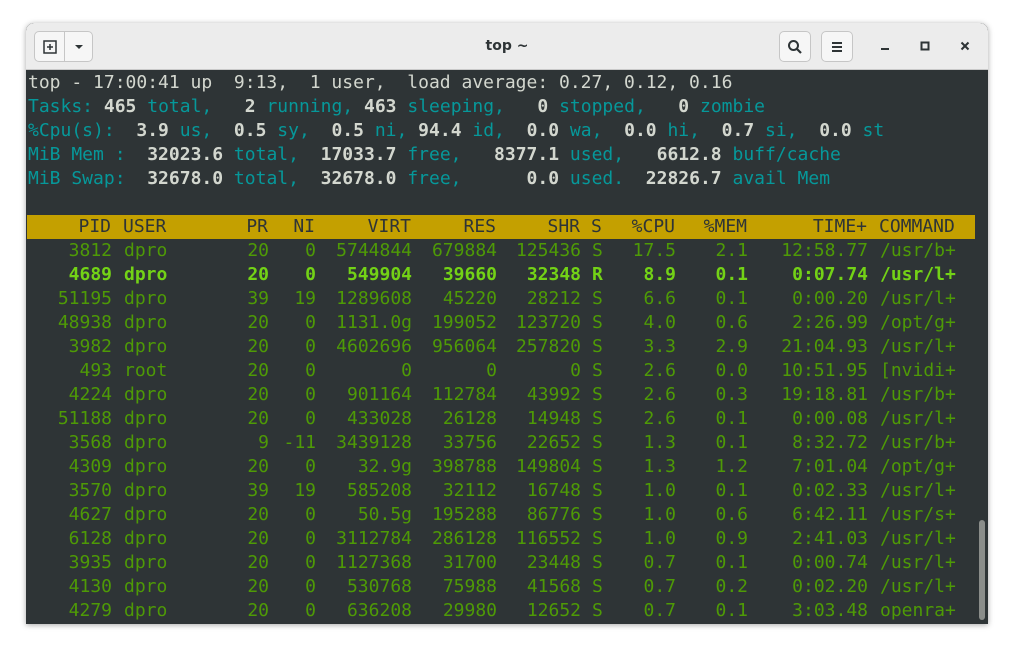 The image size is (1014, 653). I want to click on cell-pid: 51188, so click(84, 418).